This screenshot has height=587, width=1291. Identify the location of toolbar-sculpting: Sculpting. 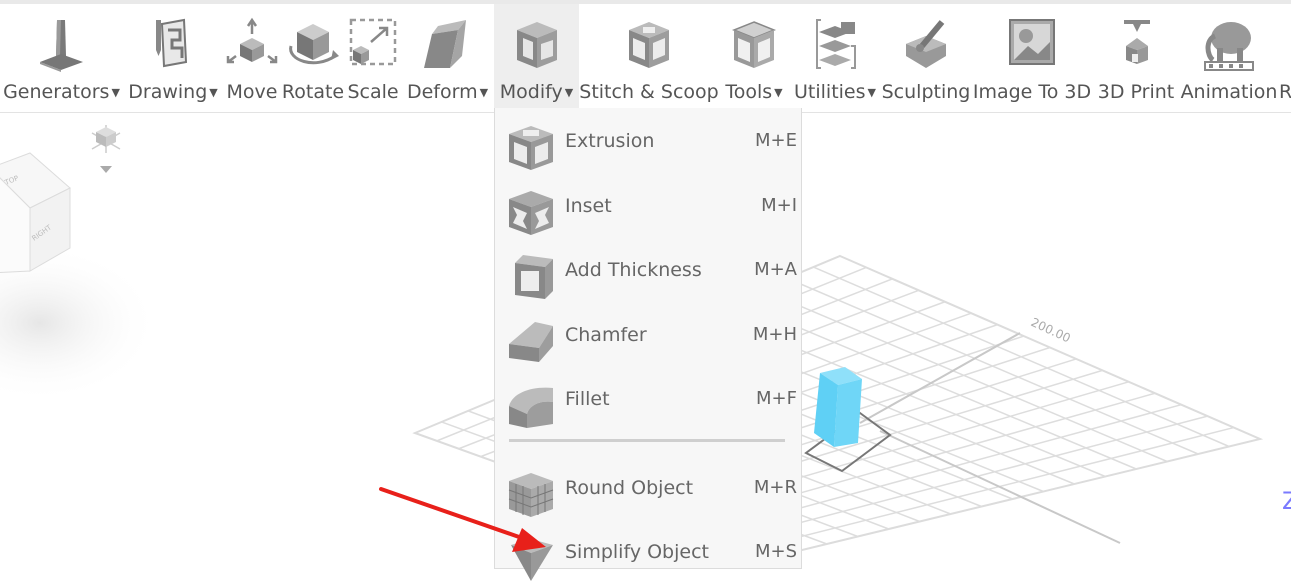
(926, 58).